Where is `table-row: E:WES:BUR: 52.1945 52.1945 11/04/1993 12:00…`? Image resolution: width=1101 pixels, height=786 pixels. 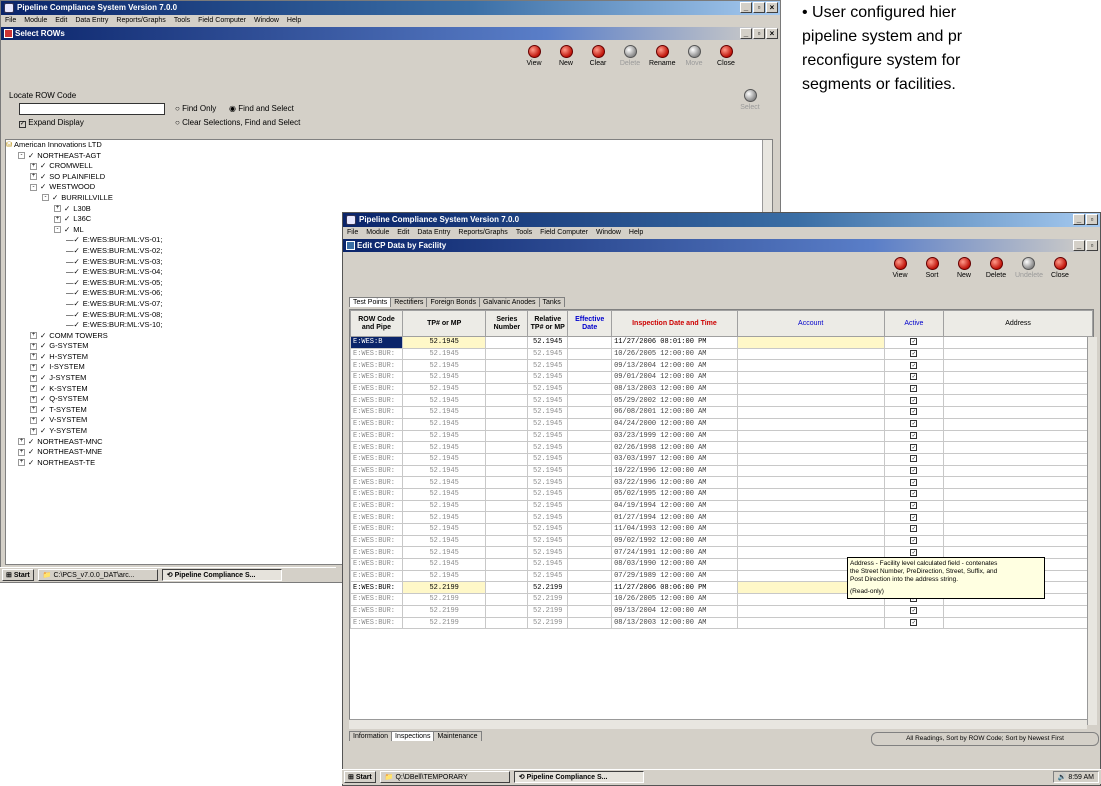
table-row: E:WES:BUR: 52.1945 52.1945 11/04/1993 12:00… is located at coordinates (721, 529).